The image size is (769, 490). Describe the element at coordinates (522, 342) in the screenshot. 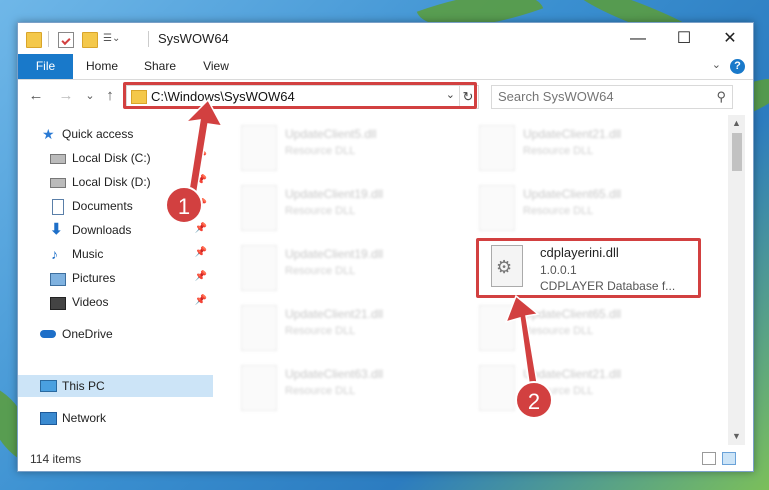

I see `arrow-two` at that location.